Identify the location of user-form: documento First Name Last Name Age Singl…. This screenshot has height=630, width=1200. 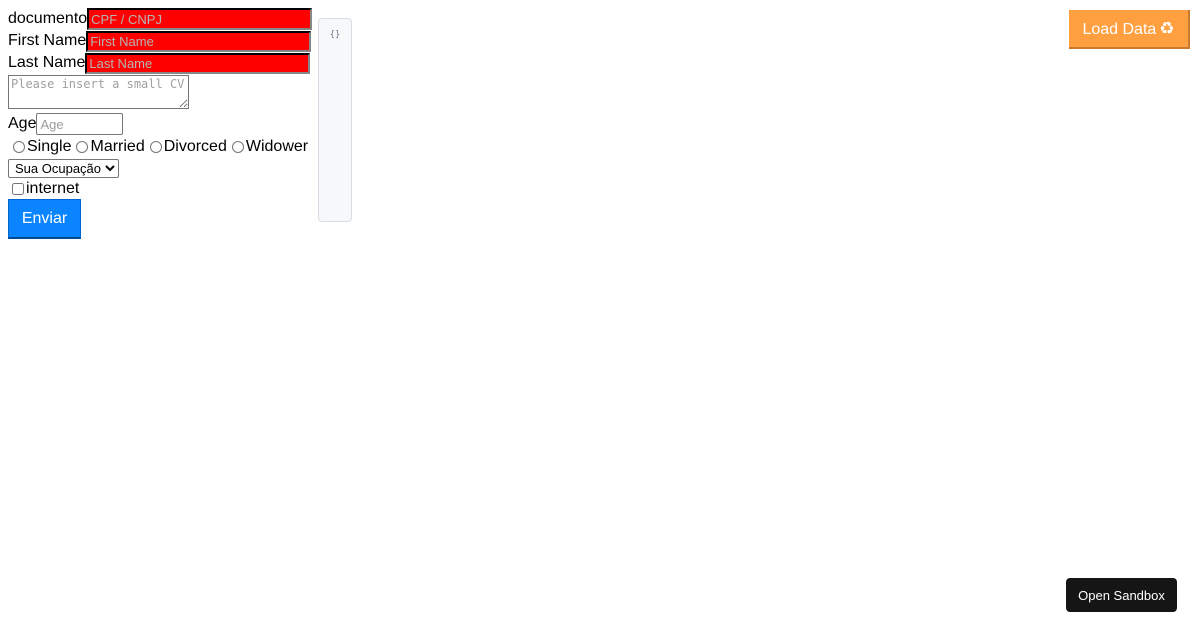
(164, 123).